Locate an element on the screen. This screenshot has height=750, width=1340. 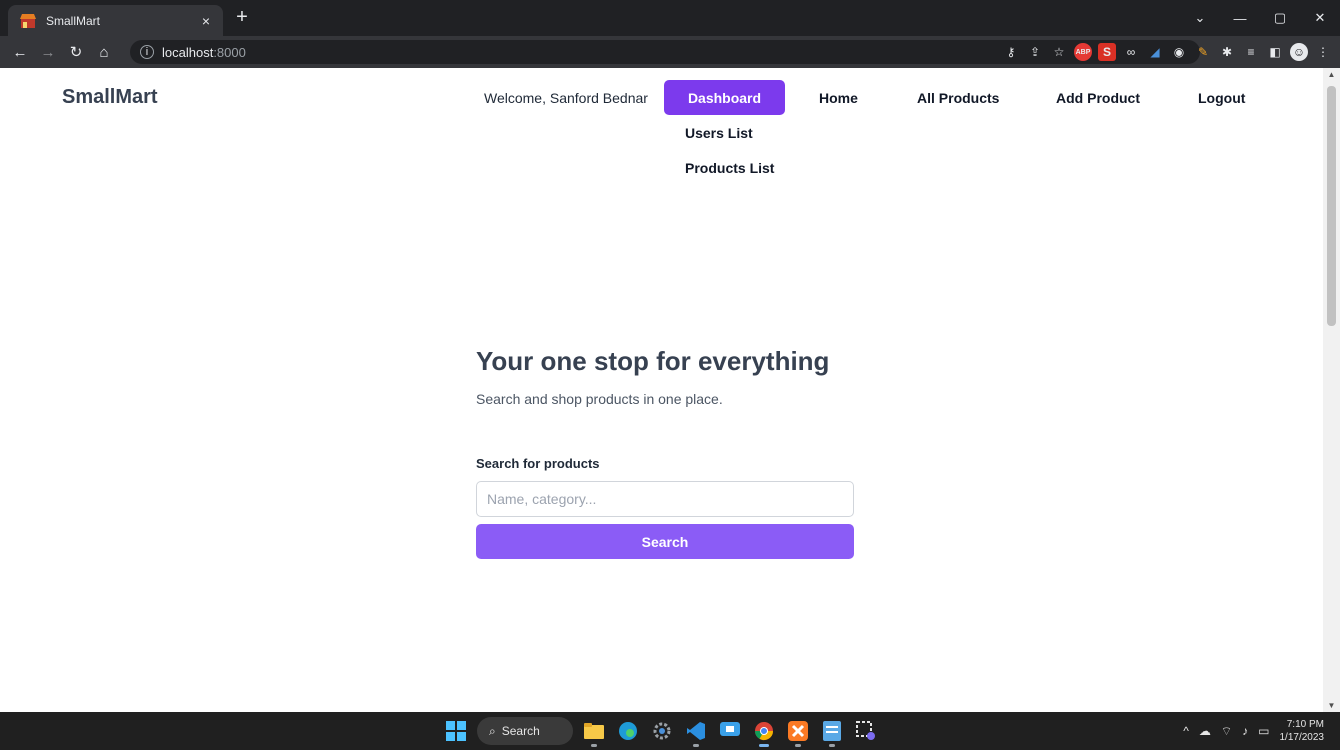
taskbar-apps: ⌕ Search is located at coordinates (661, 731).